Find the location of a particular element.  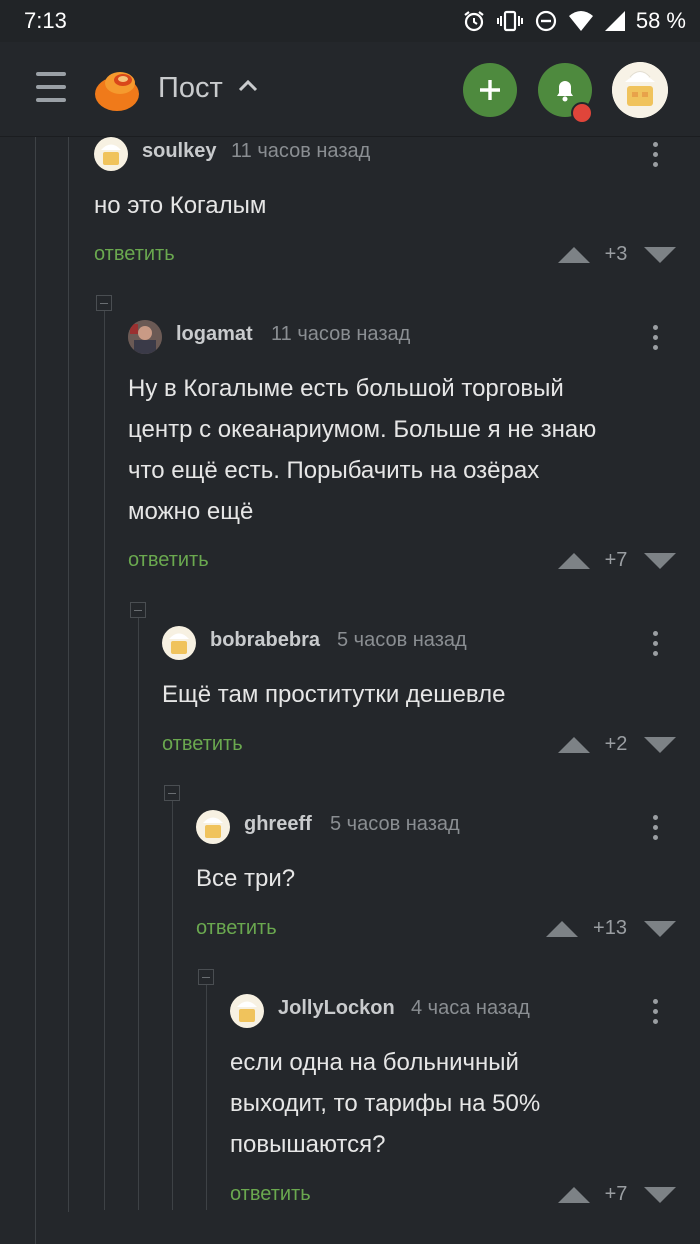

notification-badge is located at coordinates (582, 113).